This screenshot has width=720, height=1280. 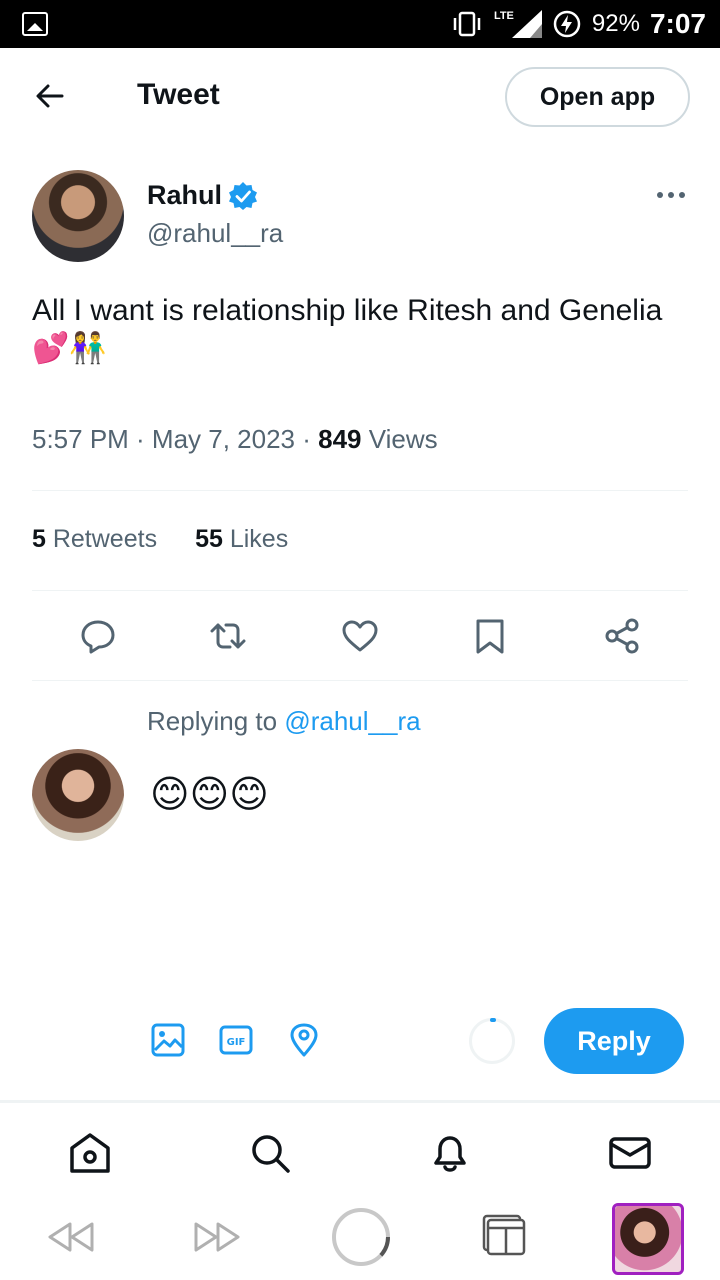 What do you see at coordinates (352, 721) in the screenshot?
I see `replying-handle-link: @rahul__ra` at bounding box center [352, 721].